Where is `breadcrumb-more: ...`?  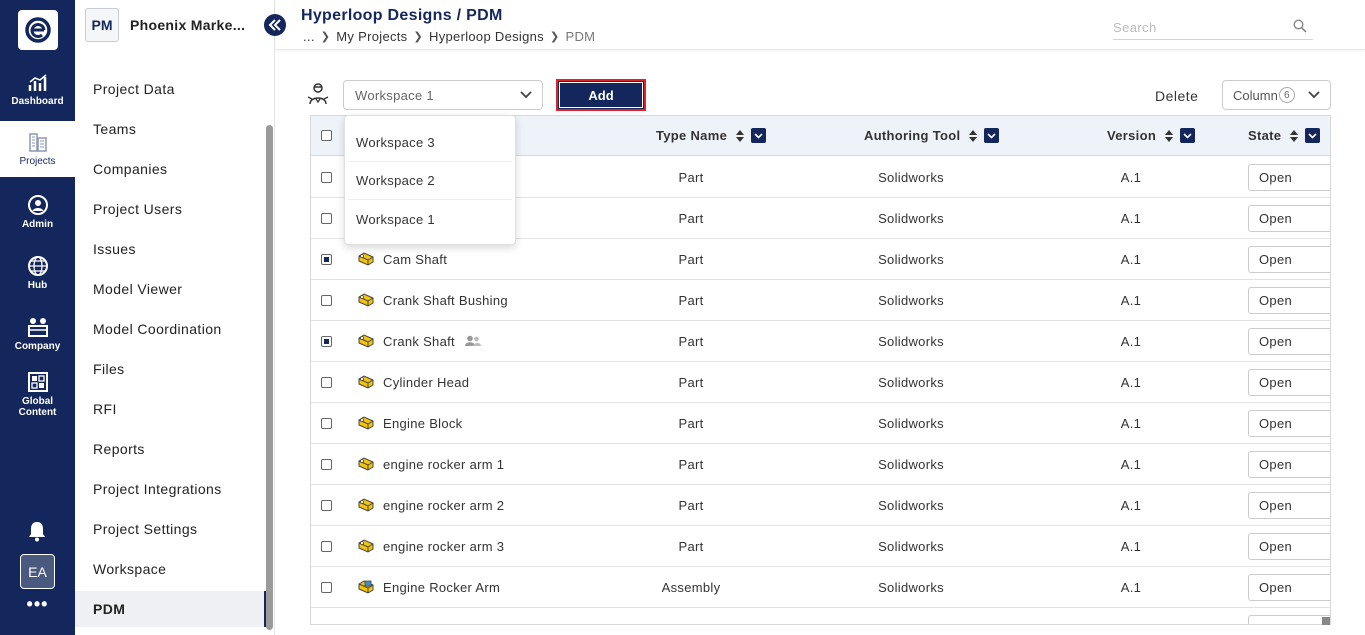 breadcrumb-more: ... is located at coordinates (309, 36).